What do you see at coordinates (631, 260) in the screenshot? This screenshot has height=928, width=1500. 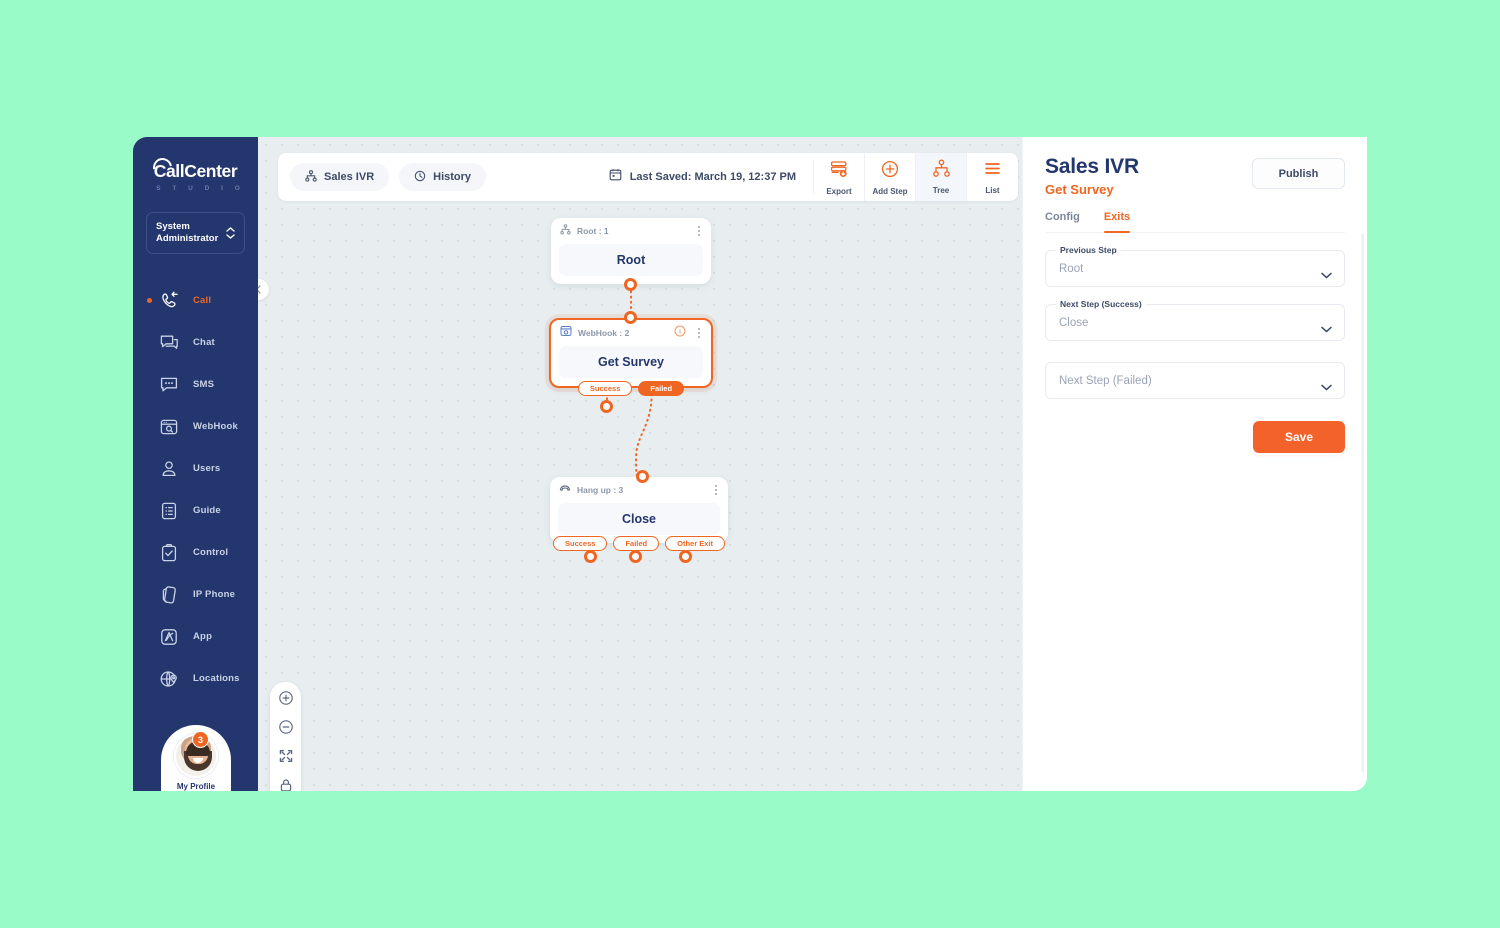 I see `node-body: Root` at bounding box center [631, 260].